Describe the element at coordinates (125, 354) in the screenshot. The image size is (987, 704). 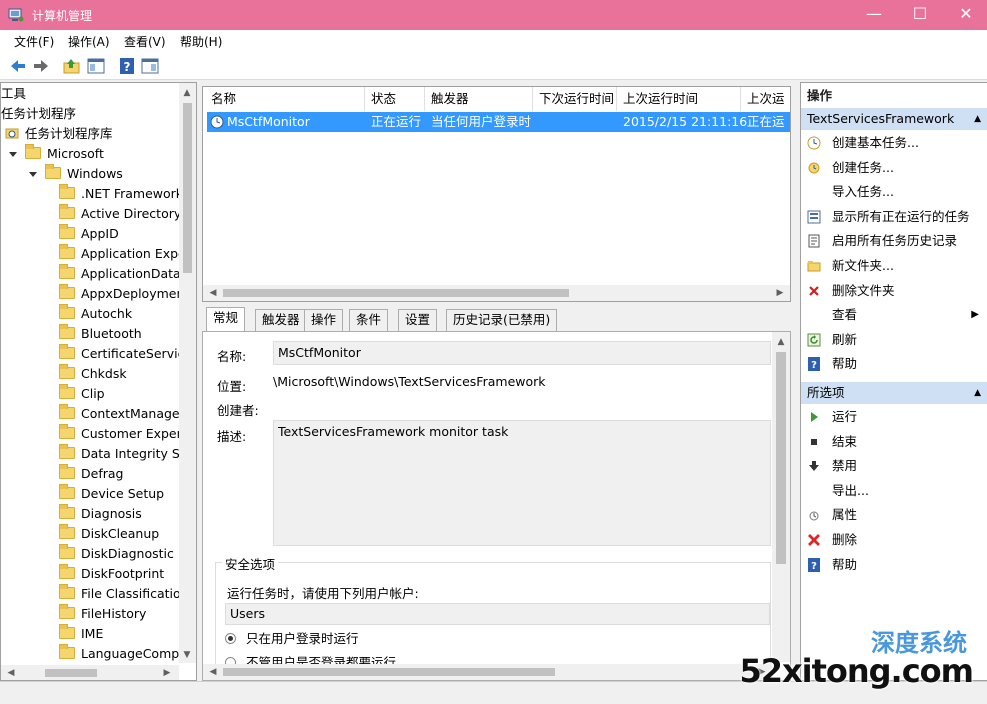
I see `tree-item: CertificateService` at that location.